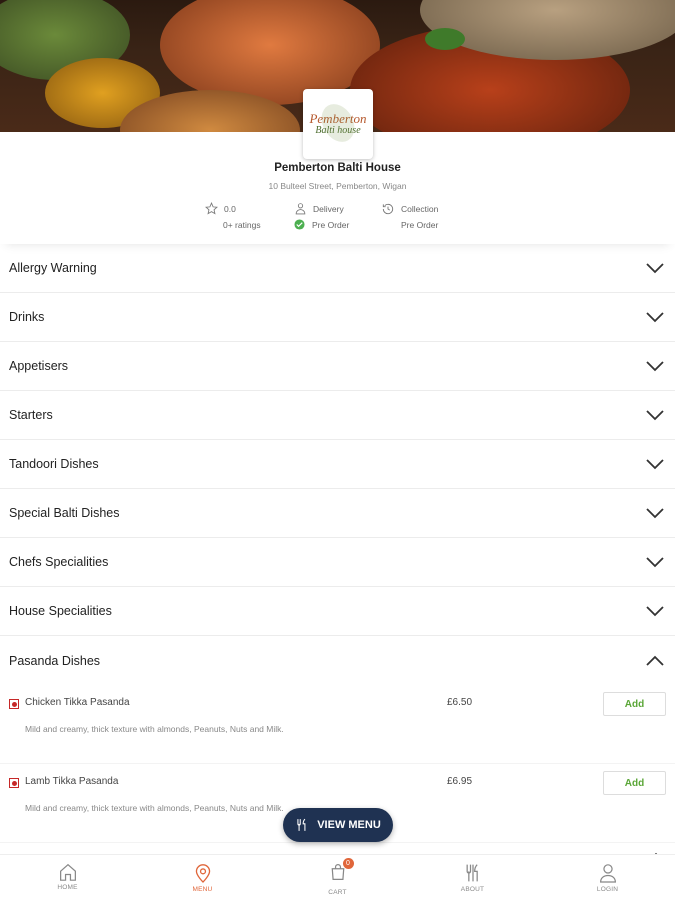  Describe the element at coordinates (77, 702) in the screenshot. I see `item-name: Chicken Tikka Pasanda` at that location.